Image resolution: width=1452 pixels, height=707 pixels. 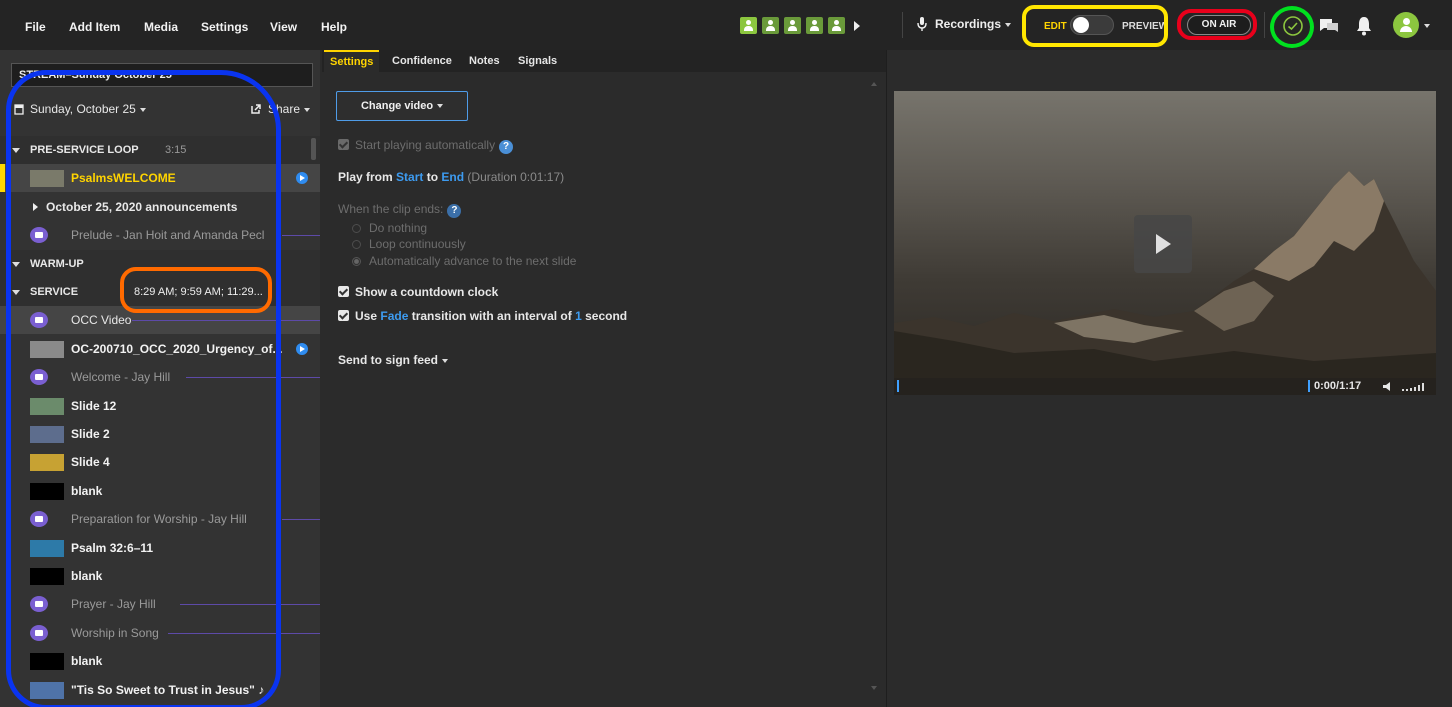 I want to click on menu-help: Help, so click(x=334, y=27).